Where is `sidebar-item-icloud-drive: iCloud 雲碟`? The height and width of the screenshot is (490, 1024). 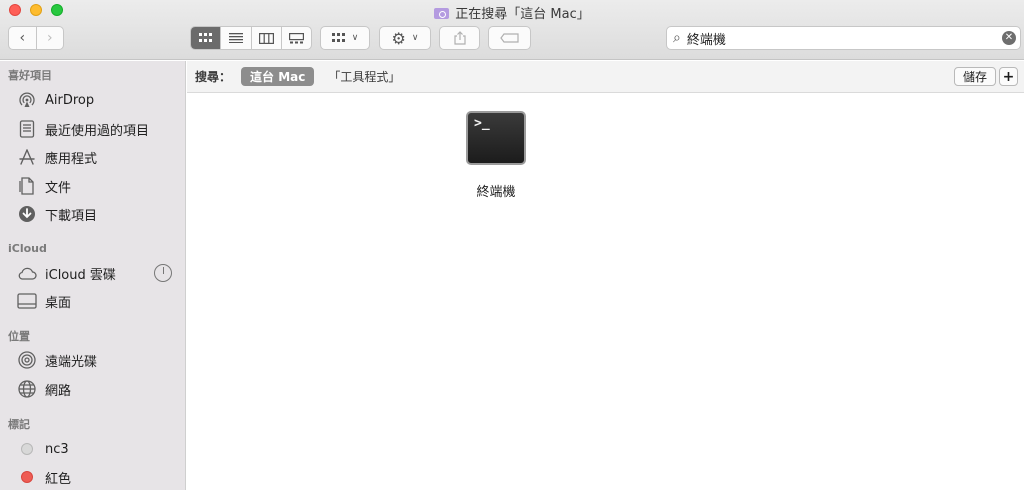 sidebar-item-icloud-drive: iCloud 雲碟 is located at coordinates (97, 273).